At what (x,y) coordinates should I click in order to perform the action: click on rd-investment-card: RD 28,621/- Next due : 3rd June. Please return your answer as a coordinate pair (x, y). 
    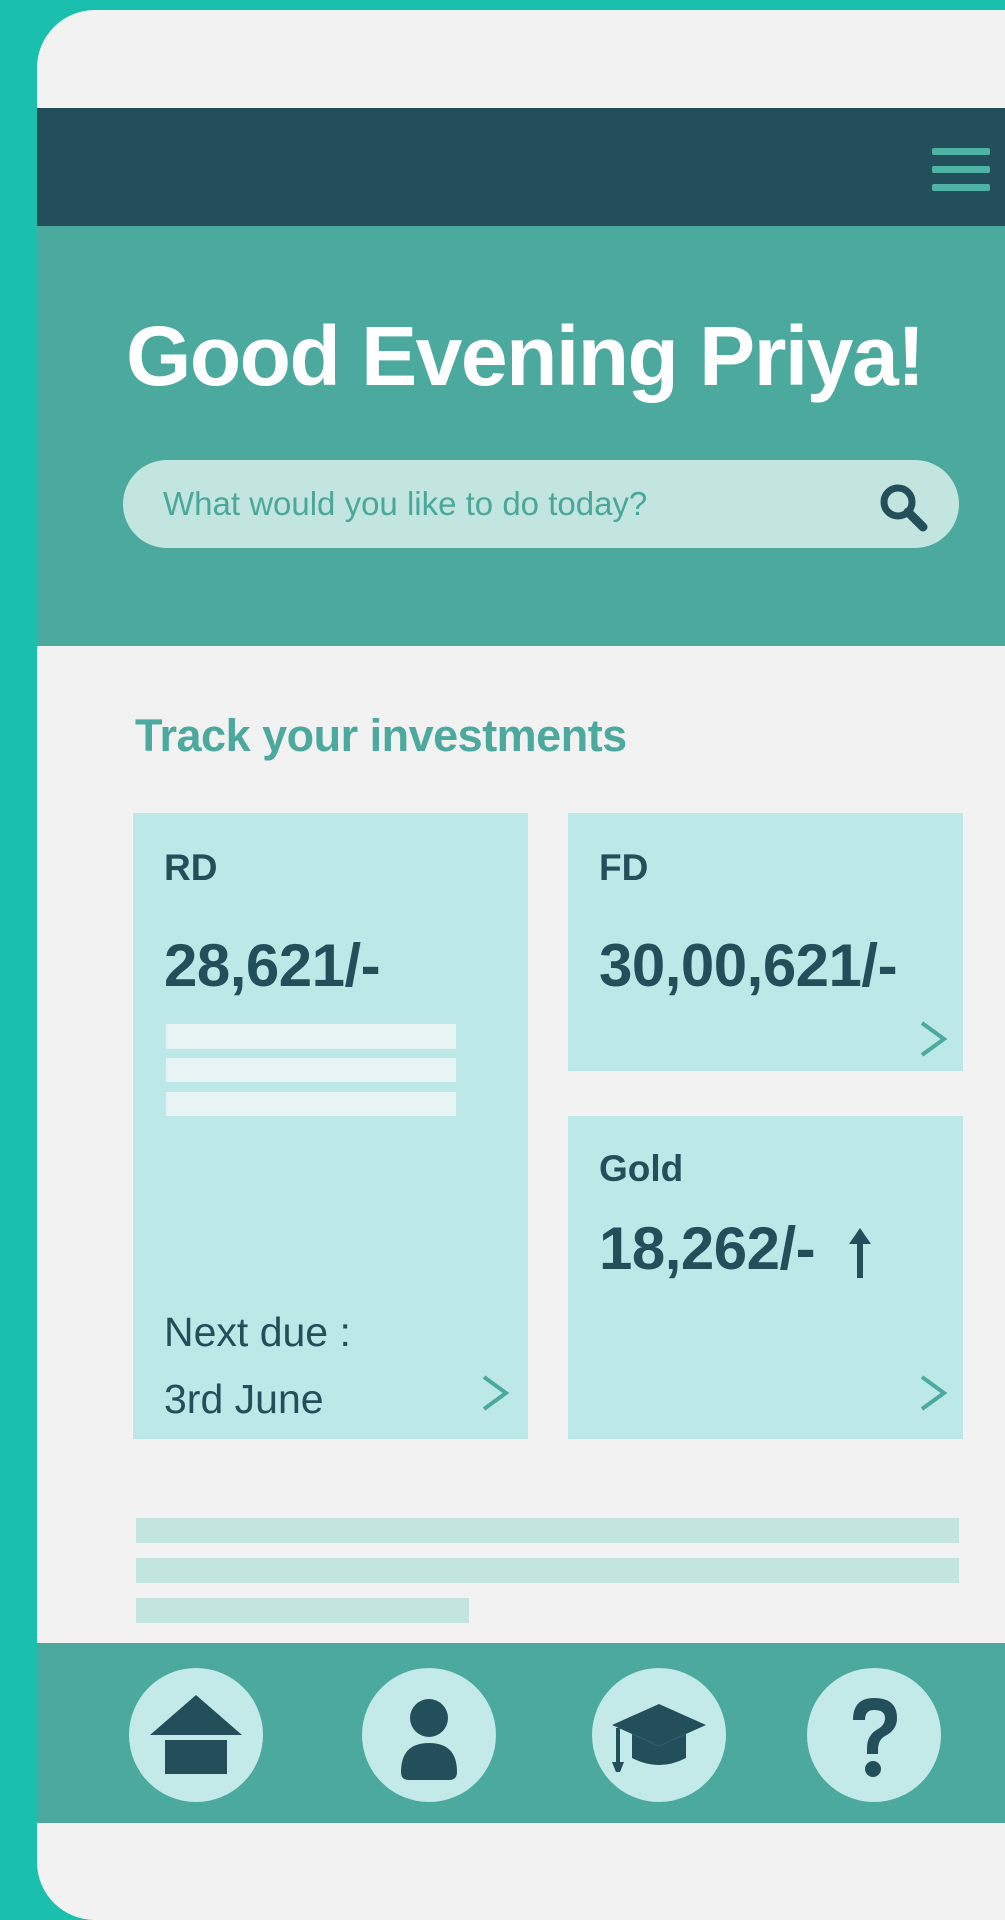
    Looking at the image, I should click on (330, 1126).